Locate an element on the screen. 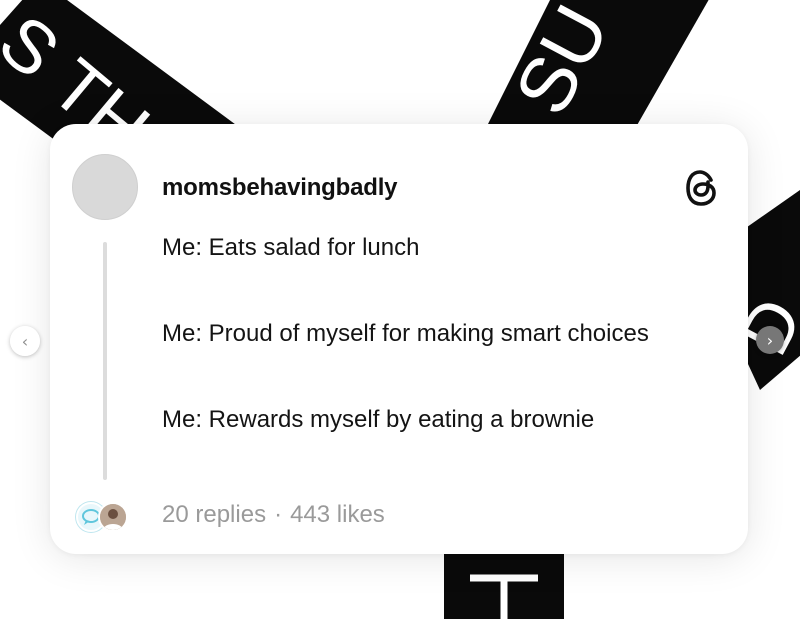 The image size is (800, 619). carousel-next-button: › is located at coordinates (770, 340).